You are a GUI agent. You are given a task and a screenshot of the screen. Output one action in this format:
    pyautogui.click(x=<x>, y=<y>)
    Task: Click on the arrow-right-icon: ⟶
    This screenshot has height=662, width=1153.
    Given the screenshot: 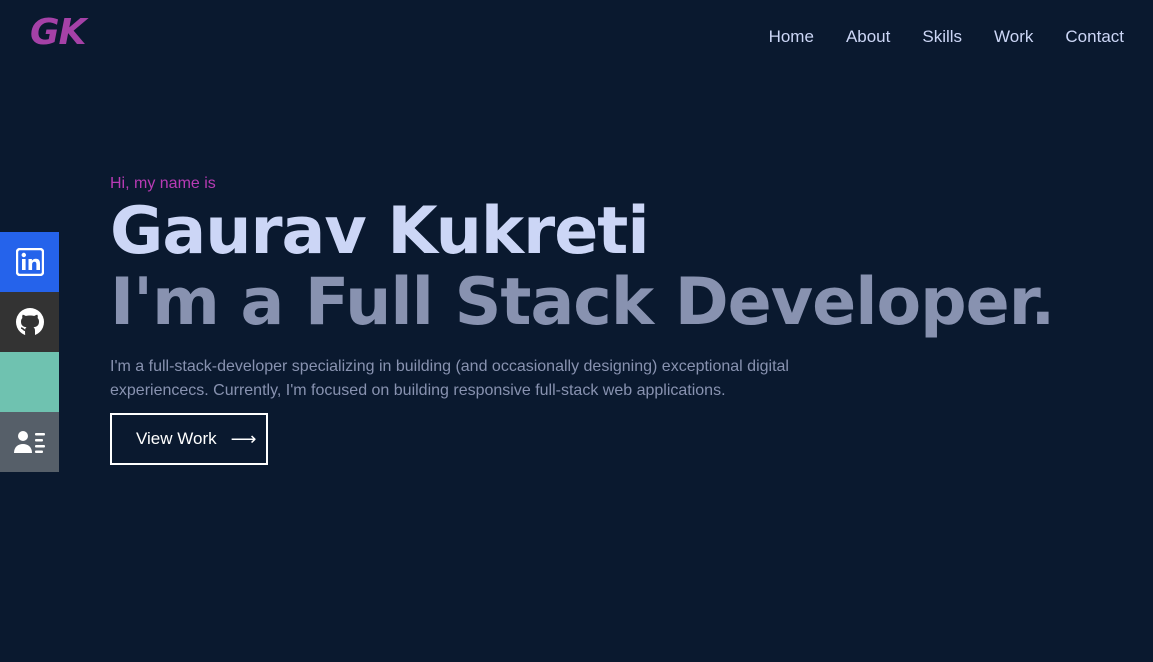 What is the action you would take?
    pyautogui.click(x=243, y=438)
    